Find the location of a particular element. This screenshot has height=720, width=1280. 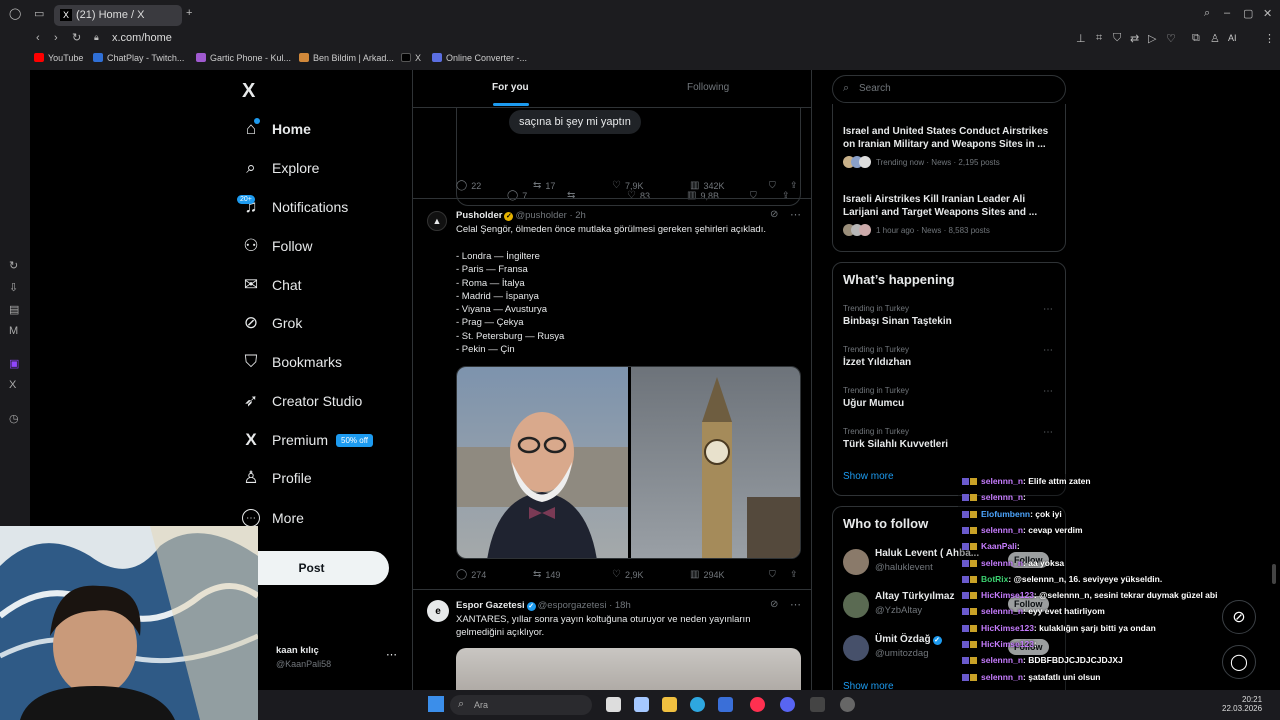

chat-username: KaanPali is located at coordinates (999, 546).